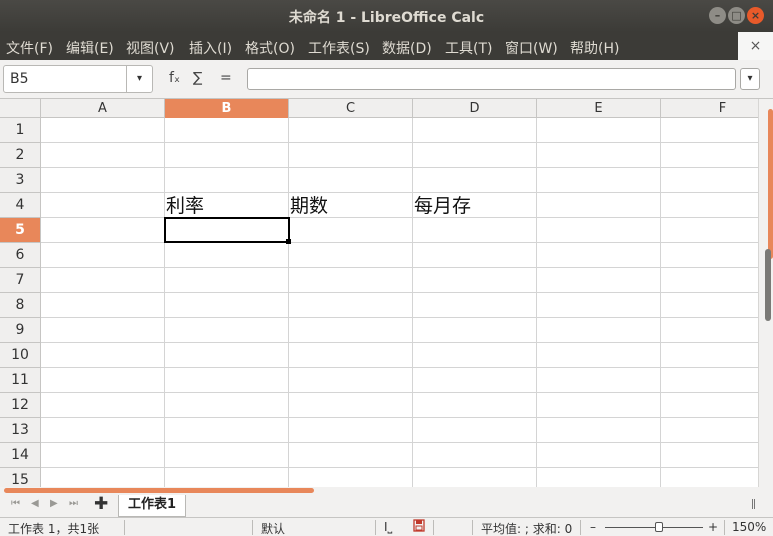 This screenshot has height=536, width=773. I want to click on row-header-14: 14, so click(20, 455).